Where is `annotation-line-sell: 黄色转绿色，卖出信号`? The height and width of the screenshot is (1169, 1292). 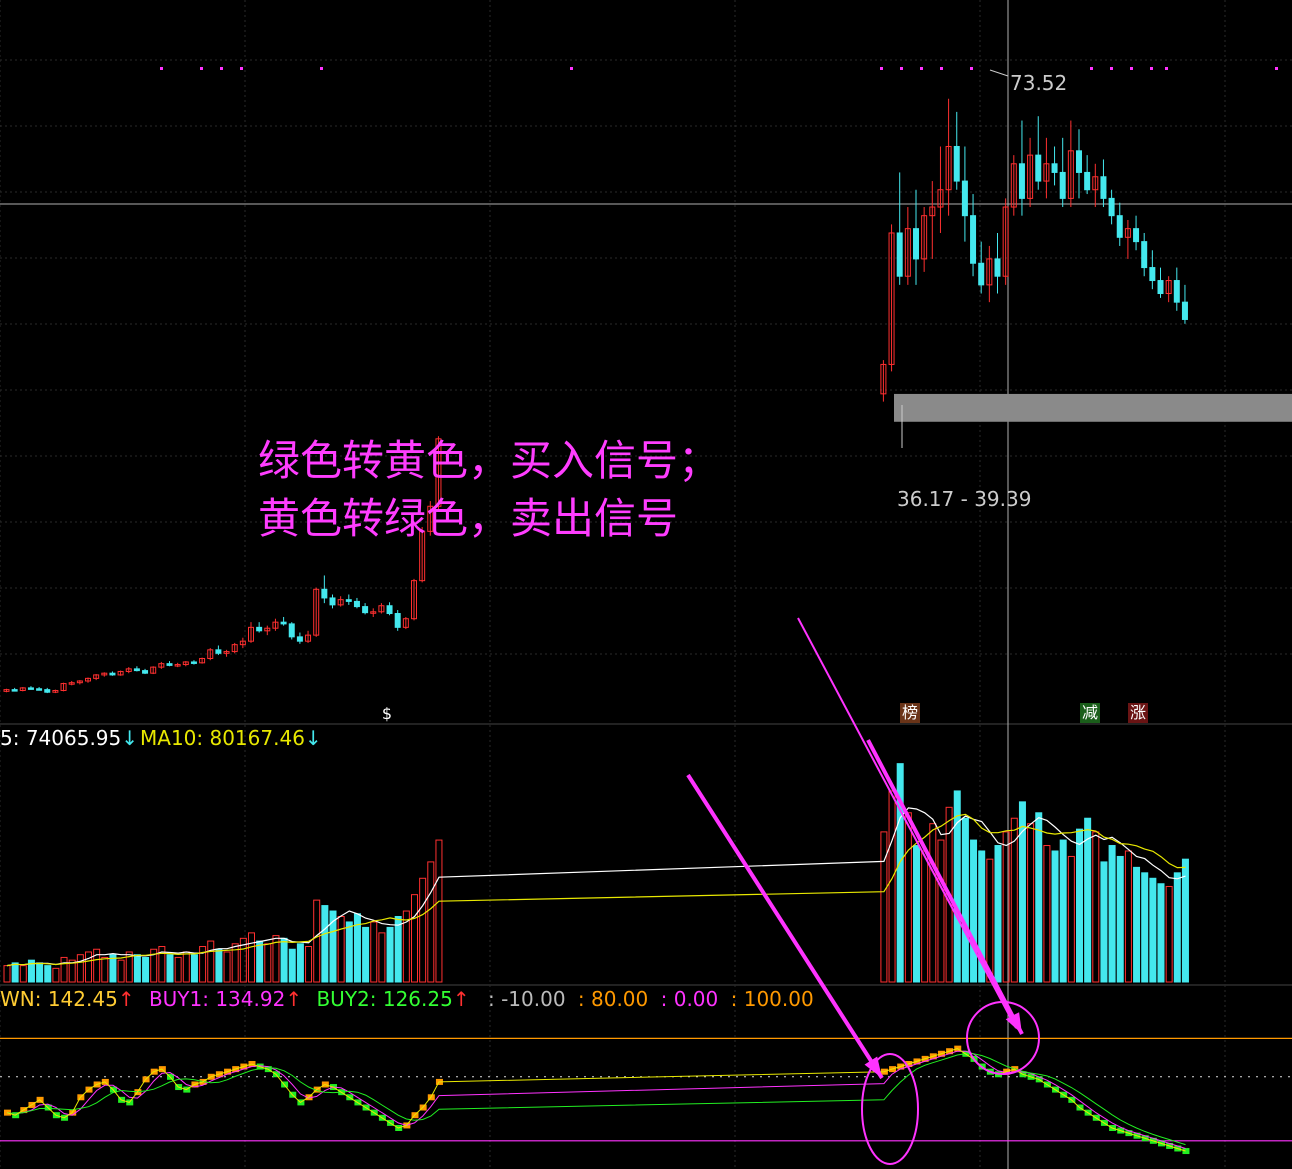 annotation-line-sell: 黄色转绿色，卖出信号 is located at coordinates (468, 518).